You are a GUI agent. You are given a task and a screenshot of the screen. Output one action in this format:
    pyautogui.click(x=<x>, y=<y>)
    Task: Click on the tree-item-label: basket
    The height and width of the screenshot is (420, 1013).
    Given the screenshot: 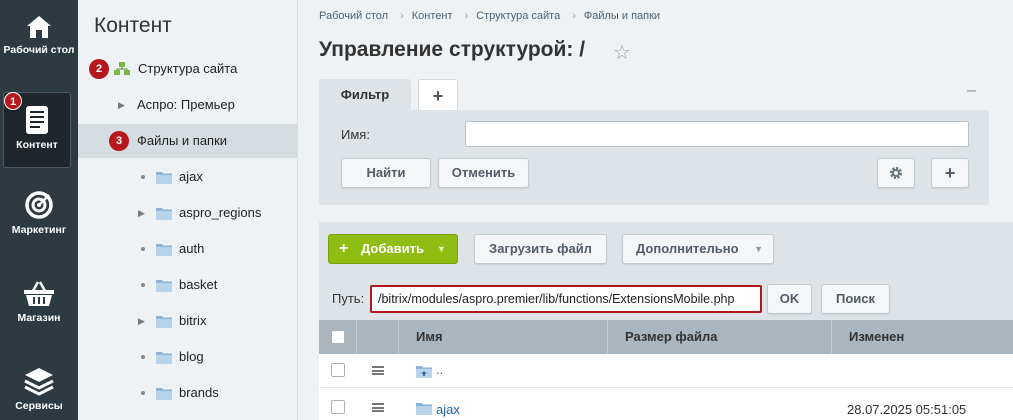 What is the action you would take?
    pyautogui.click(x=198, y=284)
    